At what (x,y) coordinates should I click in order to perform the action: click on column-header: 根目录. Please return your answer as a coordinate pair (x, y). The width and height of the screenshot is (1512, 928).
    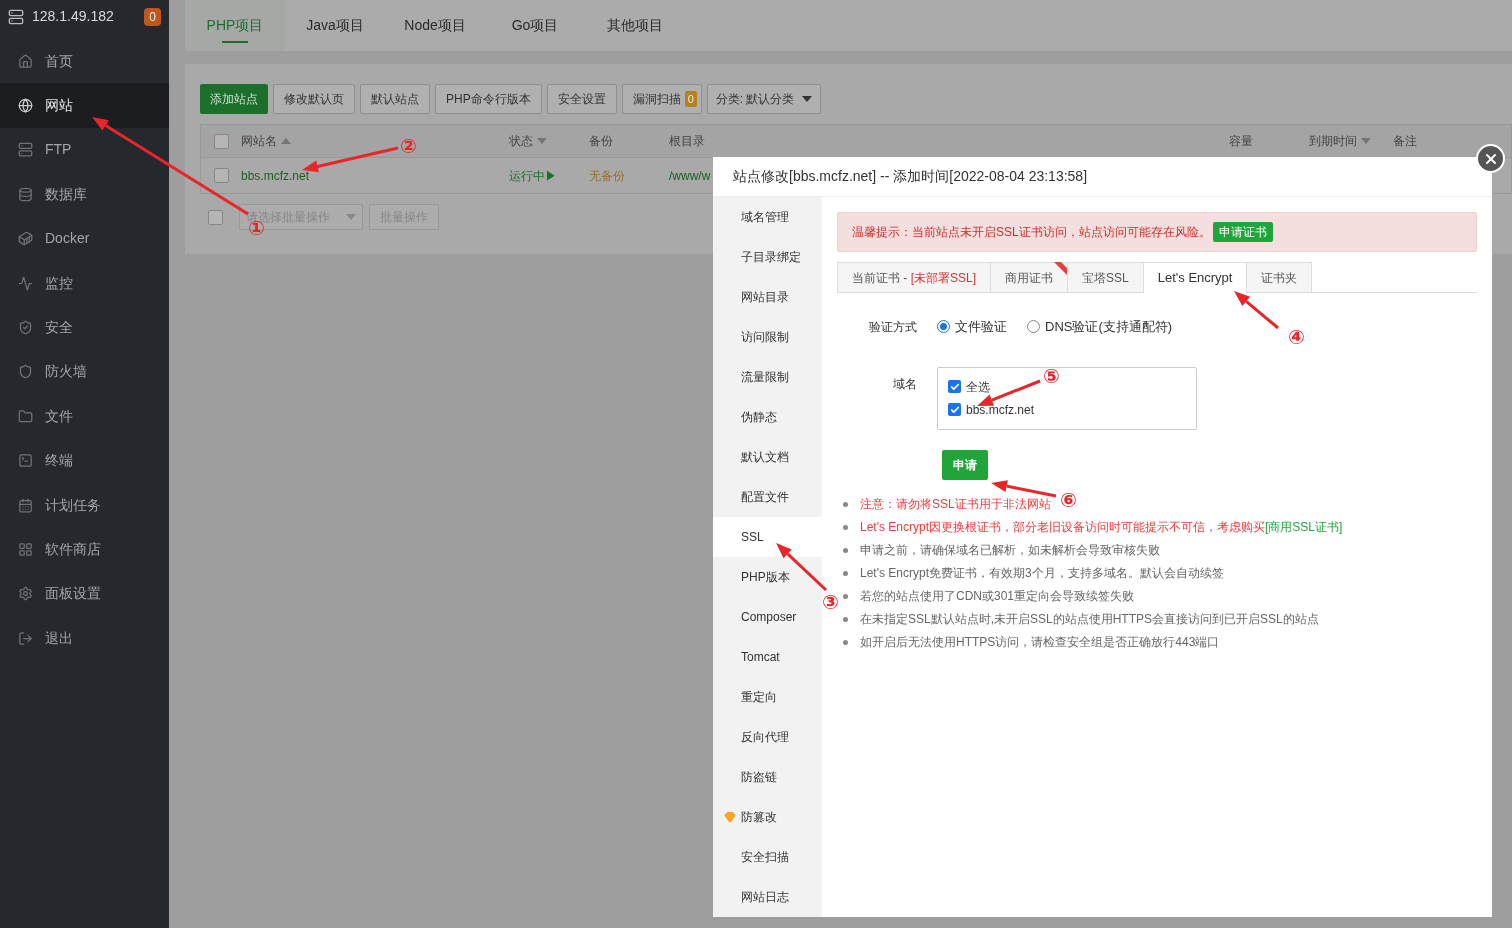
    Looking at the image, I should click on (687, 141).